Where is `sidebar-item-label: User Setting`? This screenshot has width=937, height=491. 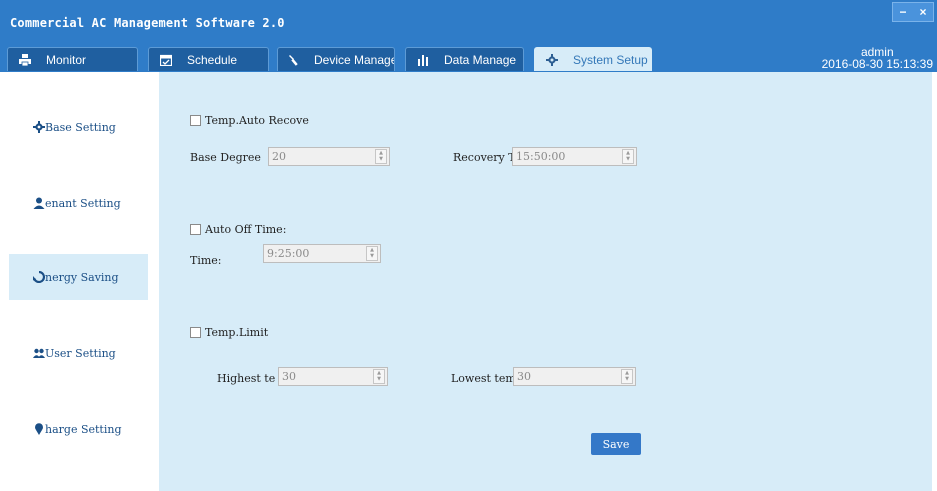 sidebar-item-label: User Setting is located at coordinates (80, 353).